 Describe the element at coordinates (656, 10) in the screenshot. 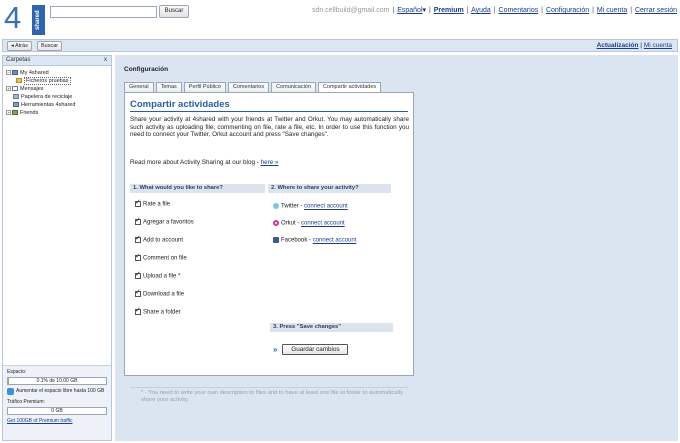

I see `logout-link: Cerrar sesión` at that location.